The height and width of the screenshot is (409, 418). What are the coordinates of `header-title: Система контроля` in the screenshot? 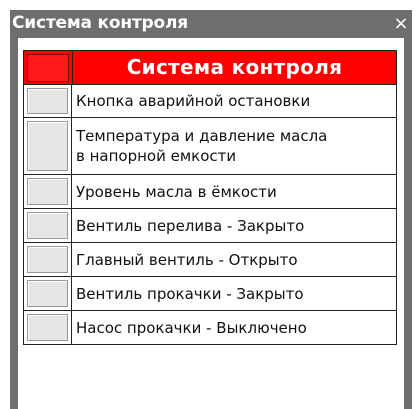 It's located at (234, 67).